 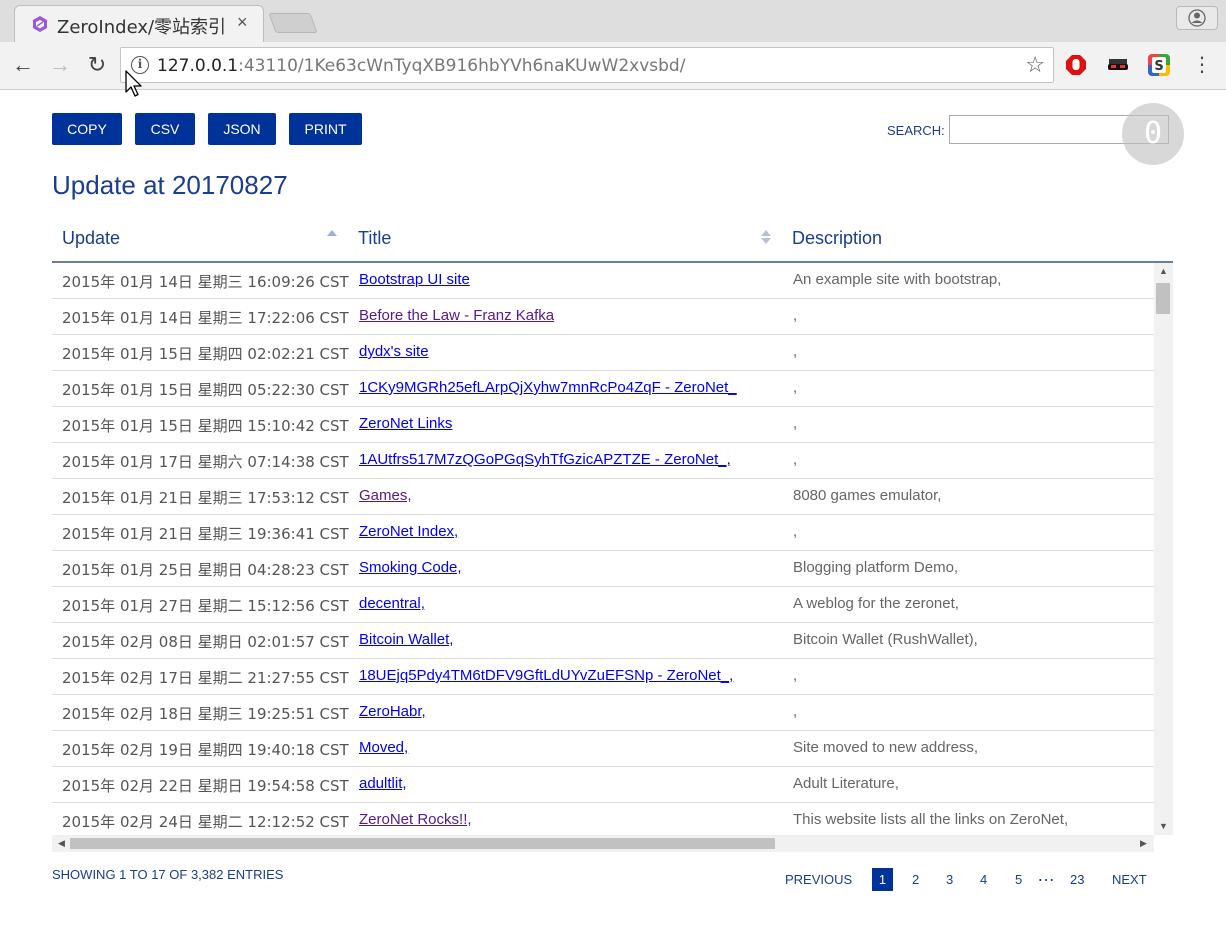 I want to click on csv-button: CSV, so click(x=165, y=129).